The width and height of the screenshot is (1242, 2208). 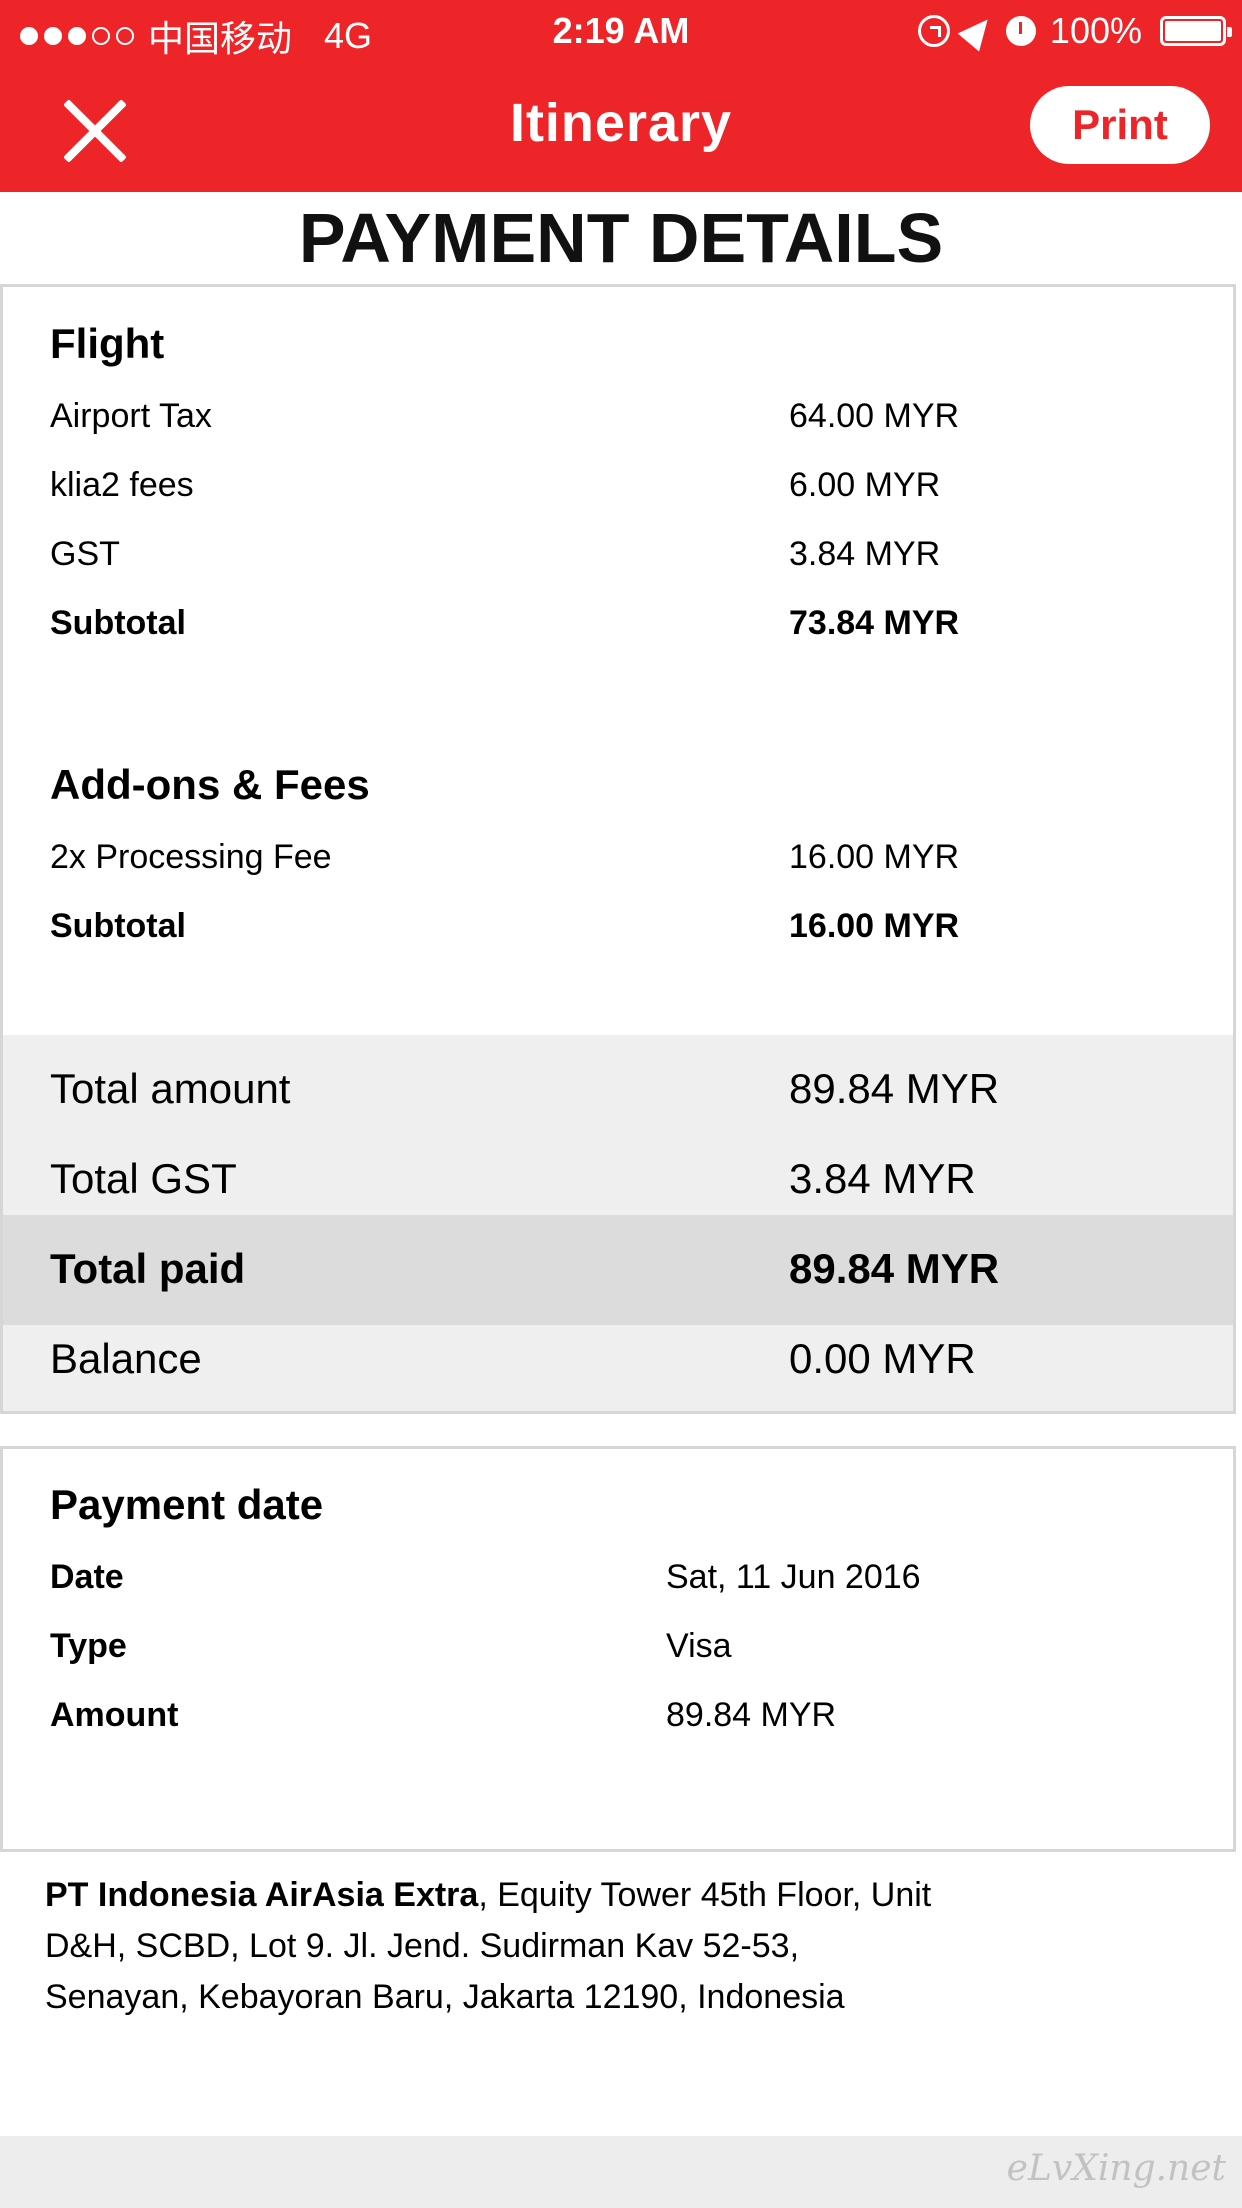 I want to click on balance-value: 0.00 MYR, so click(x=882, y=1358).